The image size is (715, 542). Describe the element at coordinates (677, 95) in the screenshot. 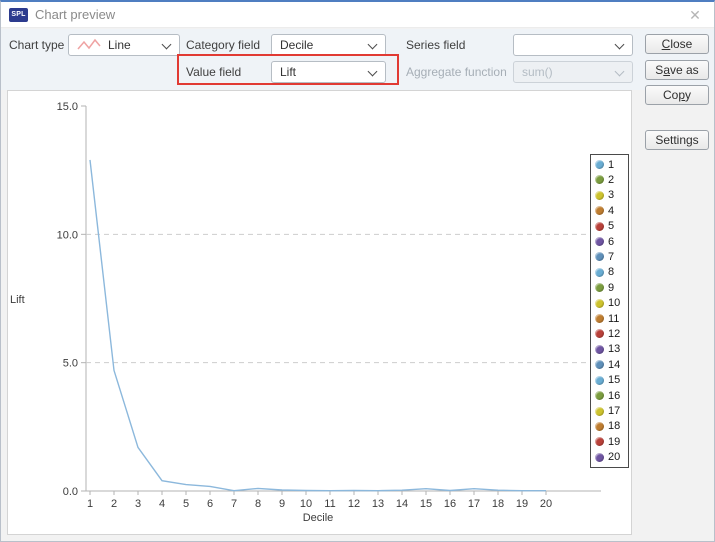

I see `copy-button: Copy` at that location.